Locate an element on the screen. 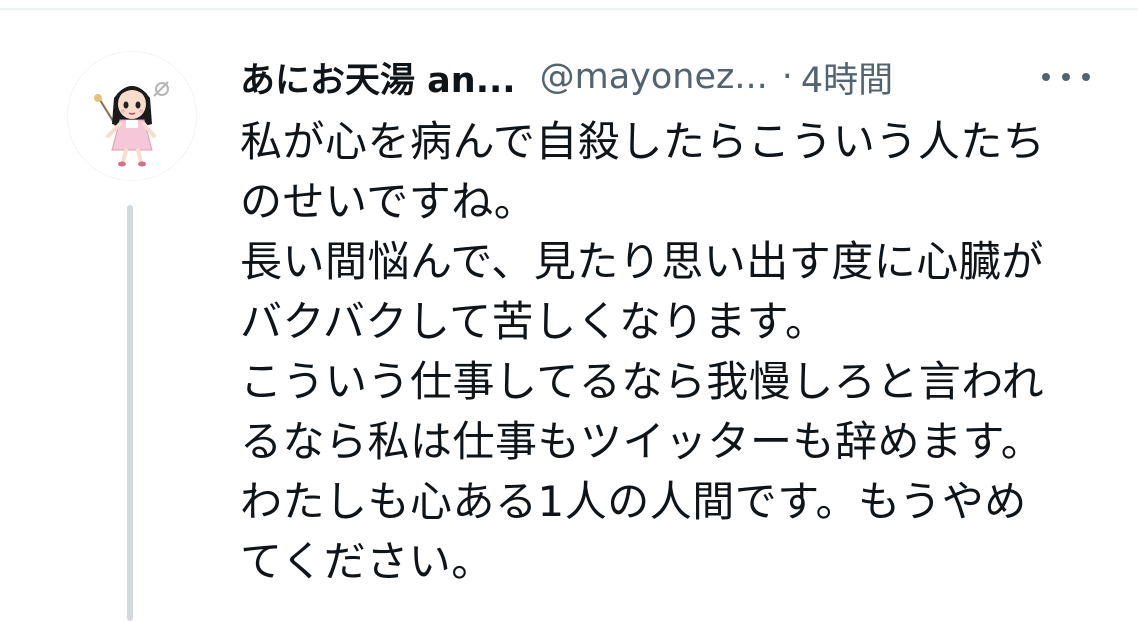 This screenshot has height=621, width=1138. tweet-text-line: わたしも心ある1人の人間です。もうやめ is located at coordinates (633, 501).